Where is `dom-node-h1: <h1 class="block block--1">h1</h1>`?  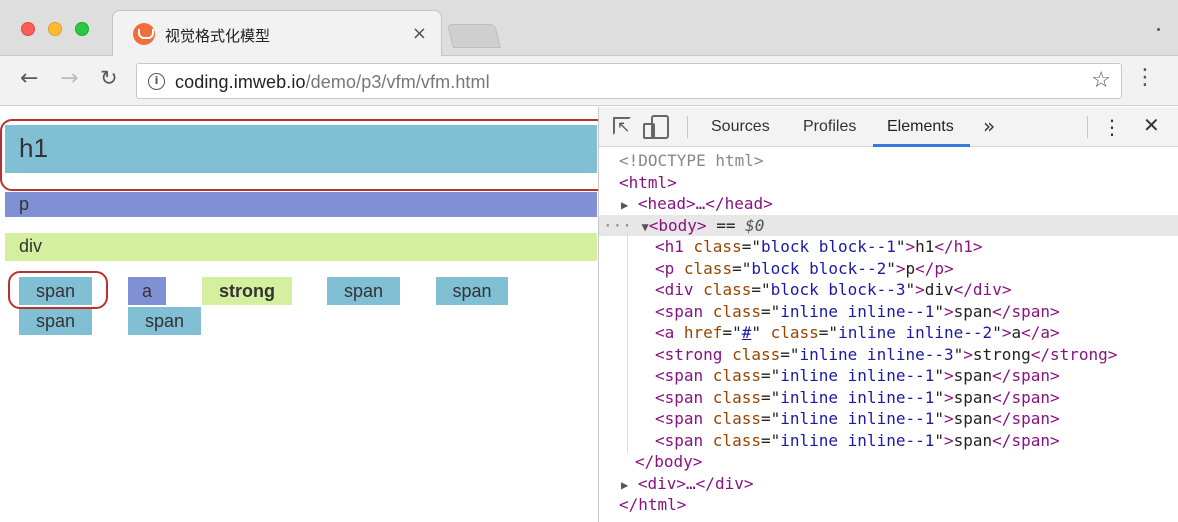 dom-node-h1: <h1 class="block block--1">h1</h1> is located at coordinates (888, 247).